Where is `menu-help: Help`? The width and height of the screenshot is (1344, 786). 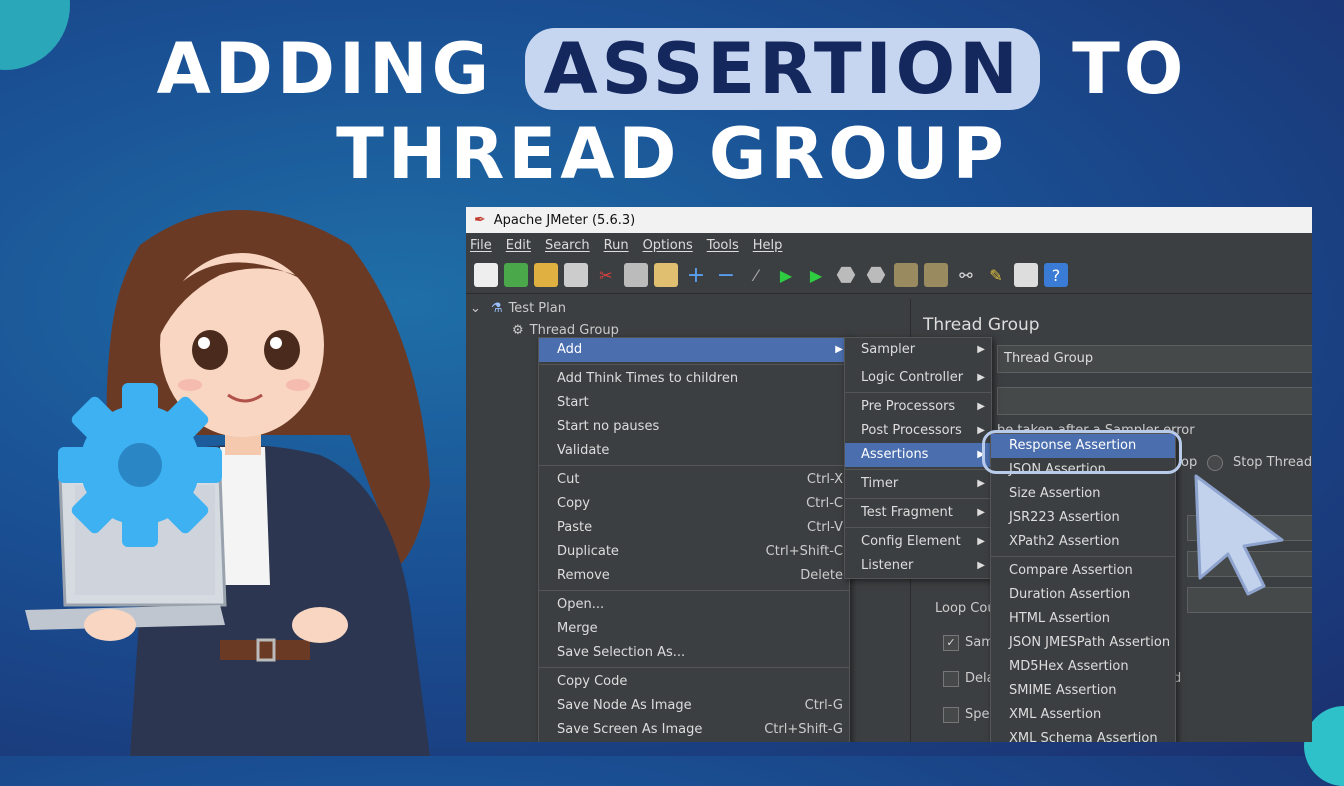
menu-help: Help is located at coordinates (768, 245).